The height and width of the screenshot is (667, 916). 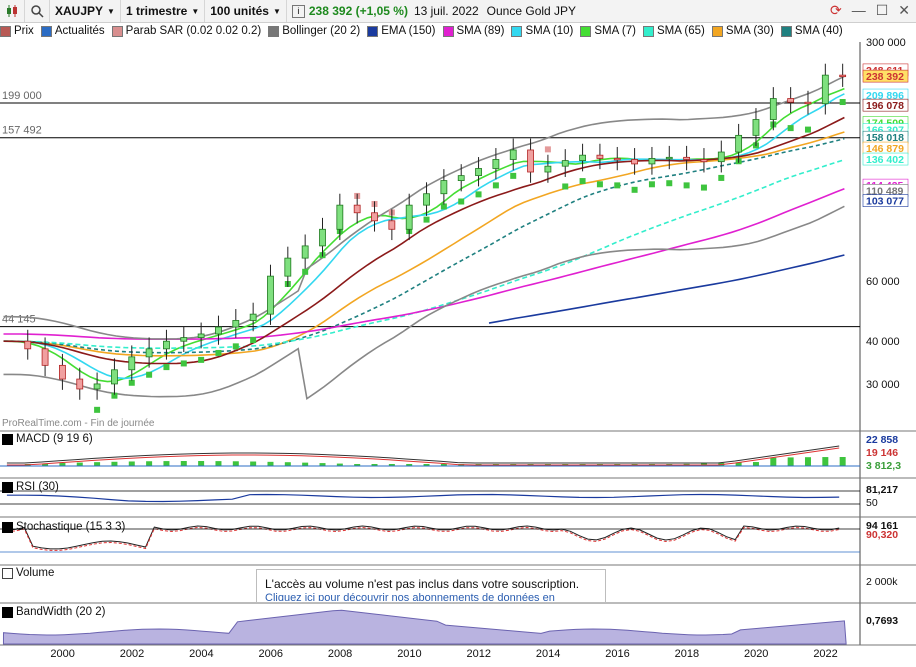 I want to click on y-tick-label: 60 000, so click(x=883, y=282).